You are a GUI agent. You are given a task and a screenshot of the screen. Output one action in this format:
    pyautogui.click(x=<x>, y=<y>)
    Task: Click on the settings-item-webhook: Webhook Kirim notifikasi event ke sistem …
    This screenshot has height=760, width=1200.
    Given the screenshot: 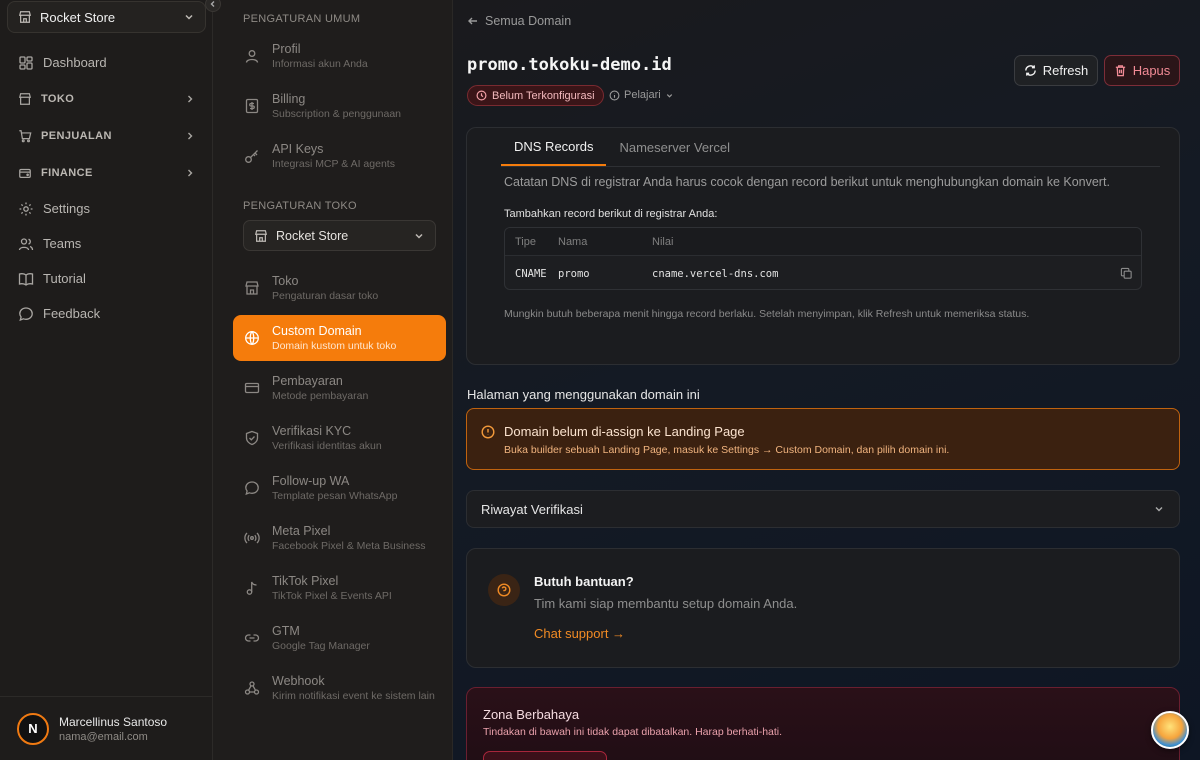 What is the action you would take?
    pyautogui.click(x=339, y=688)
    